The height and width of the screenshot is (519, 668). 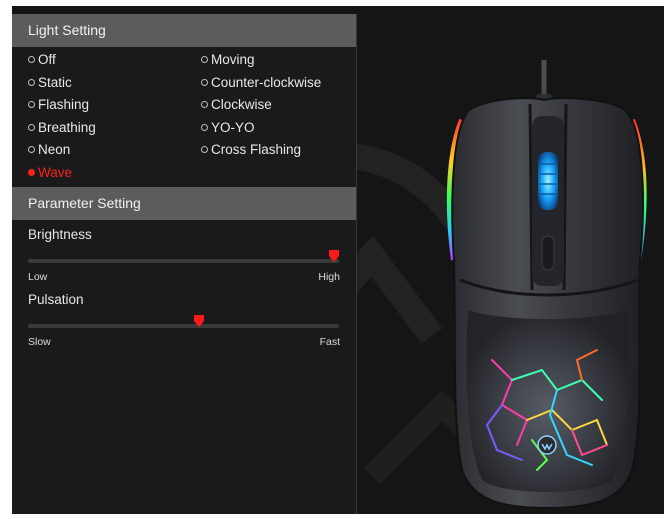 I want to click on mode-label: Flashing, so click(x=64, y=104).